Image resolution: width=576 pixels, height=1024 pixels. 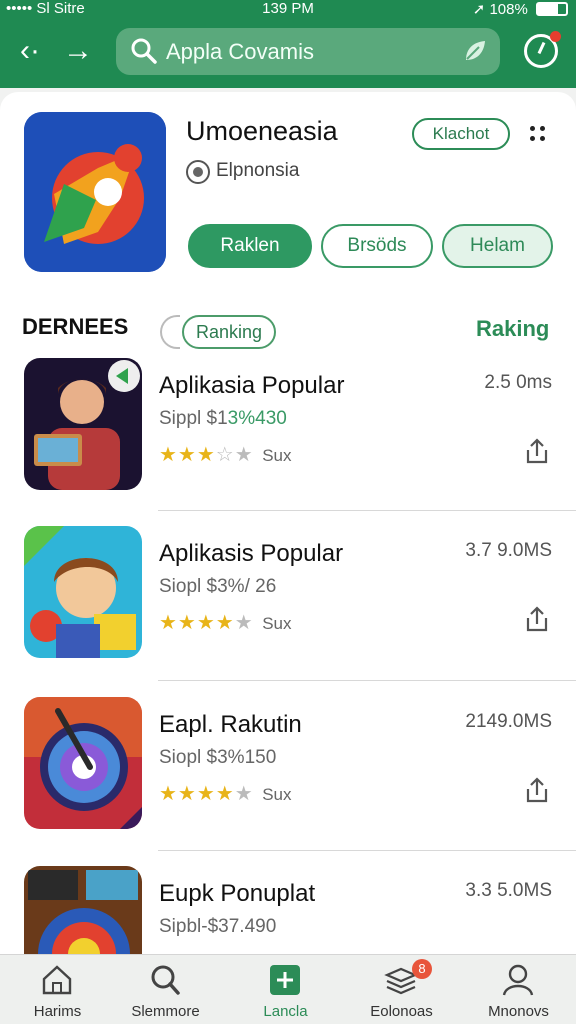 What do you see at coordinates (78, 52) in the screenshot?
I see `forward-button: →` at bounding box center [78, 52].